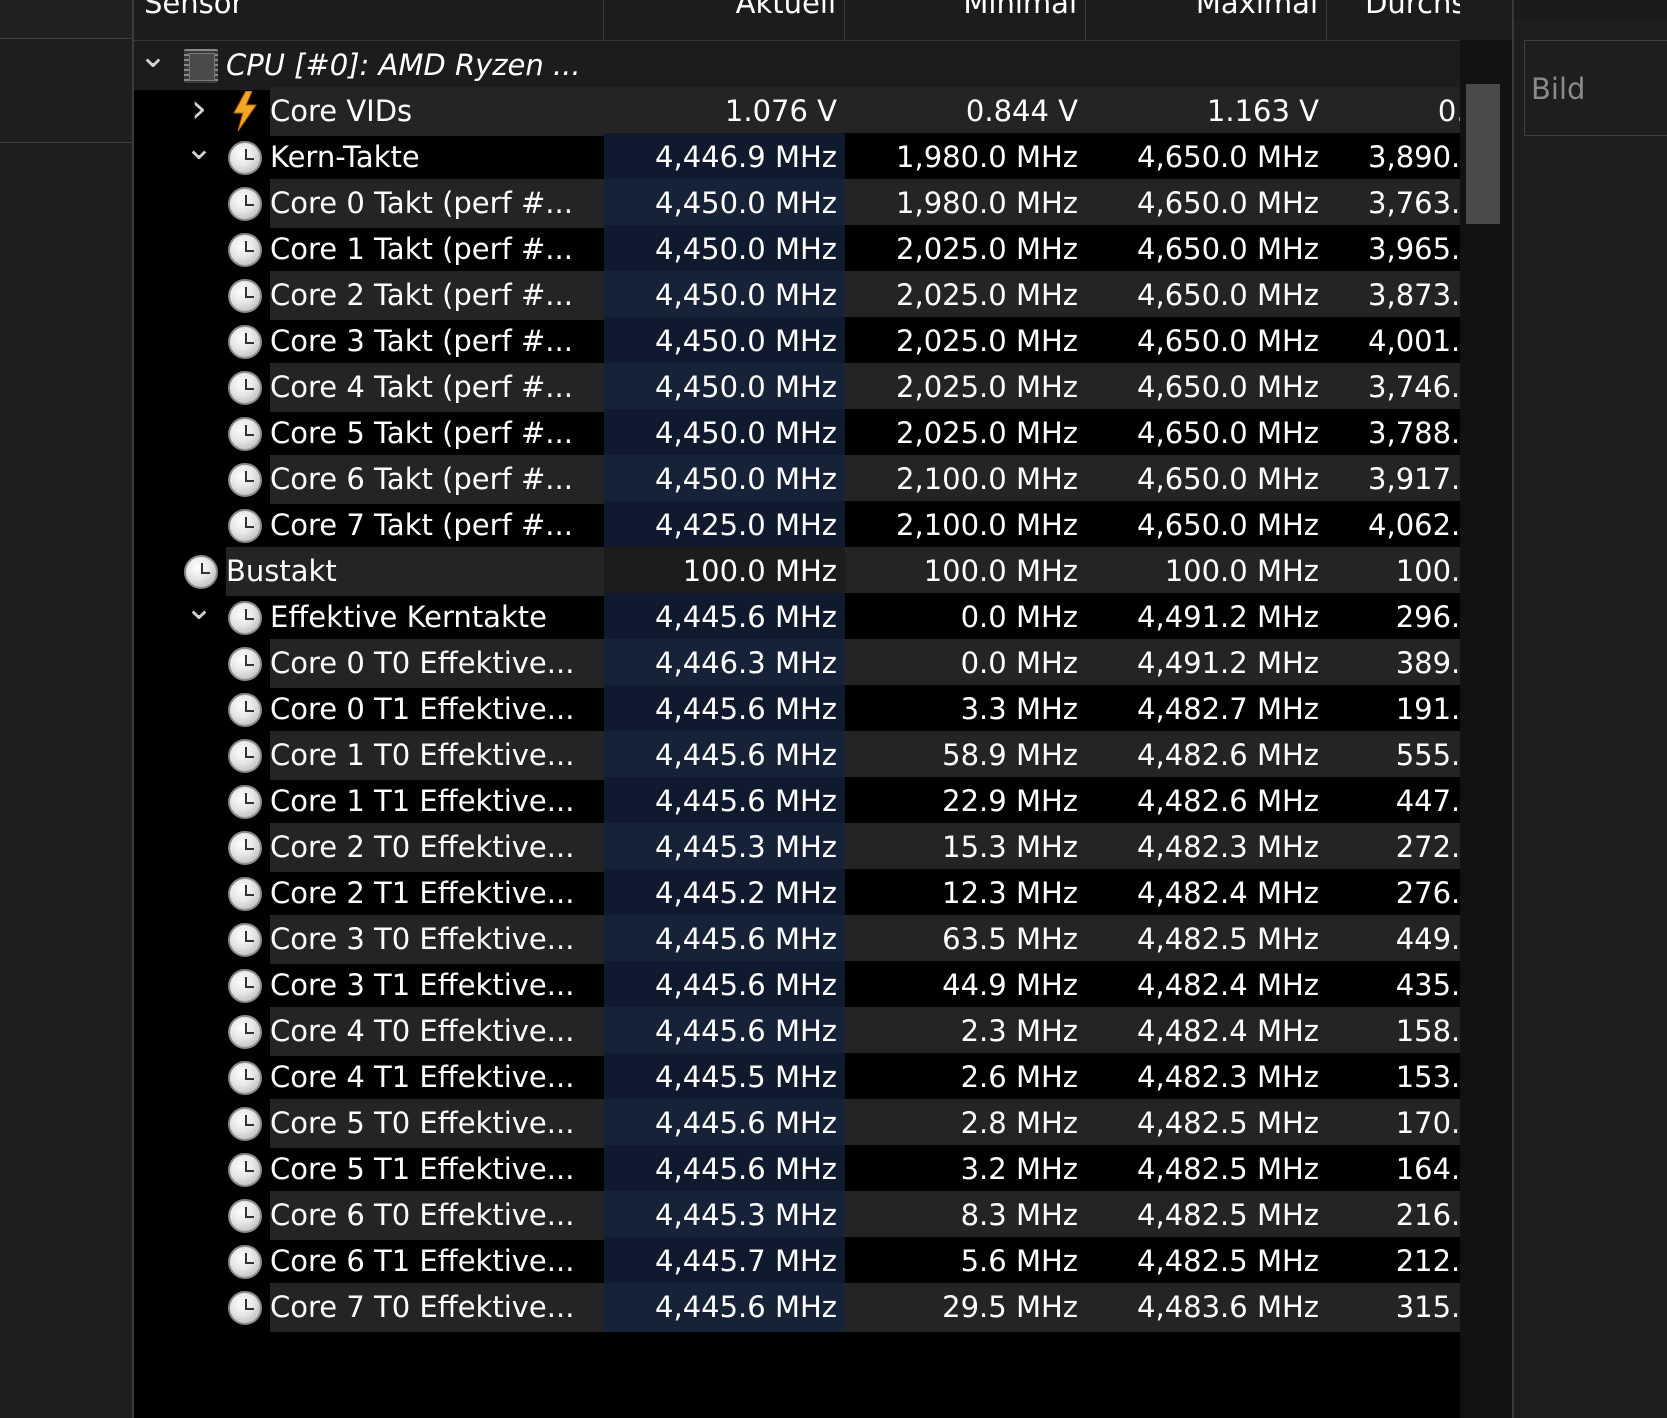 Image resolution: width=1667 pixels, height=1418 pixels. I want to click on sensor-name-cell: ⌄ Effektive Kerntakte, so click(369, 617).